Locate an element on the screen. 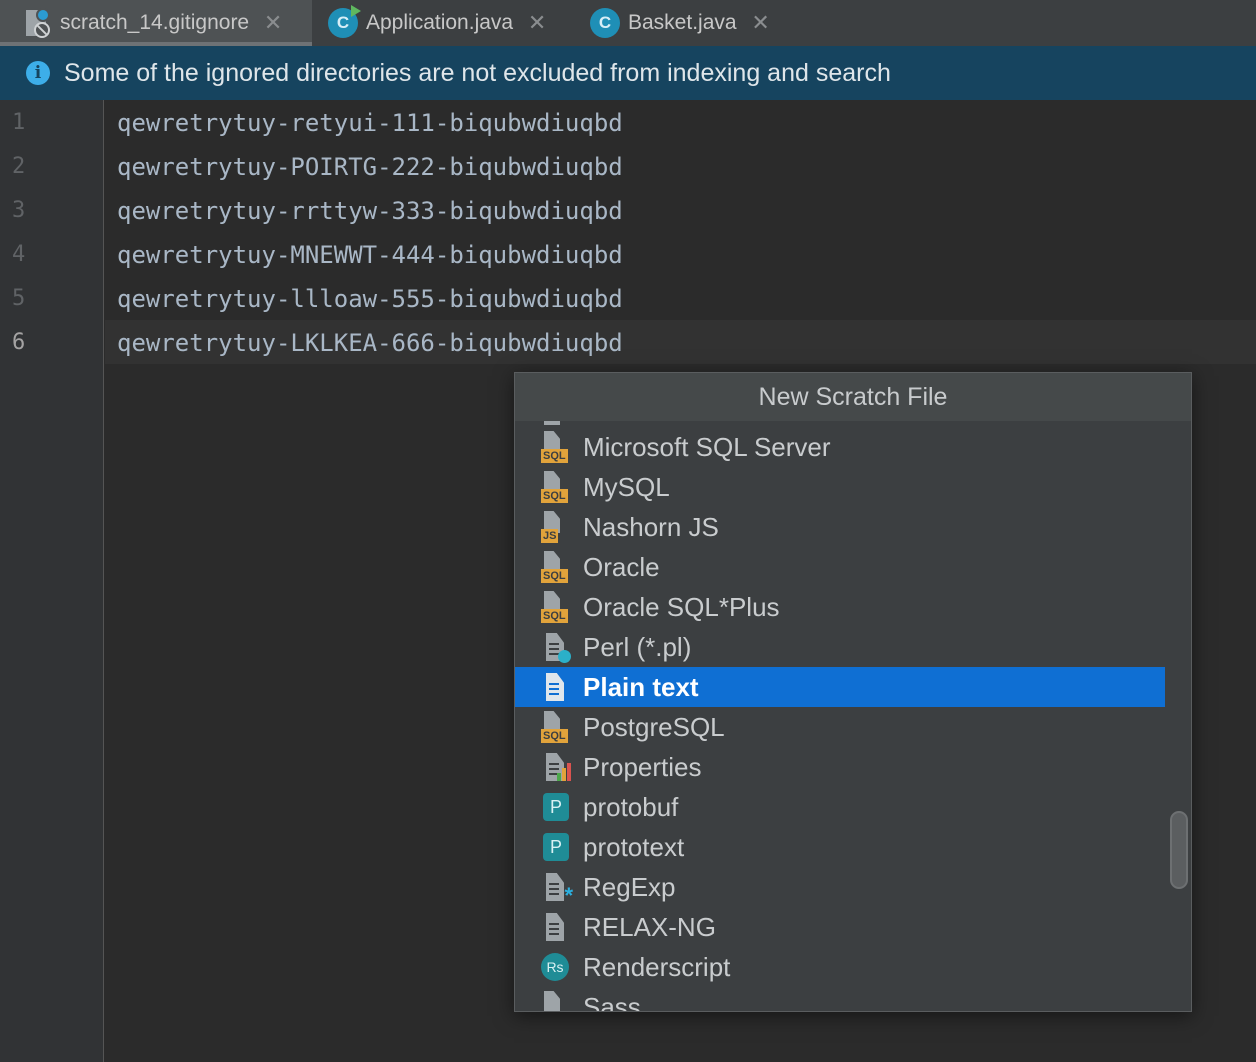 The image size is (1256, 1062). java-class-run-icon: C is located at coordinates (344, 21).